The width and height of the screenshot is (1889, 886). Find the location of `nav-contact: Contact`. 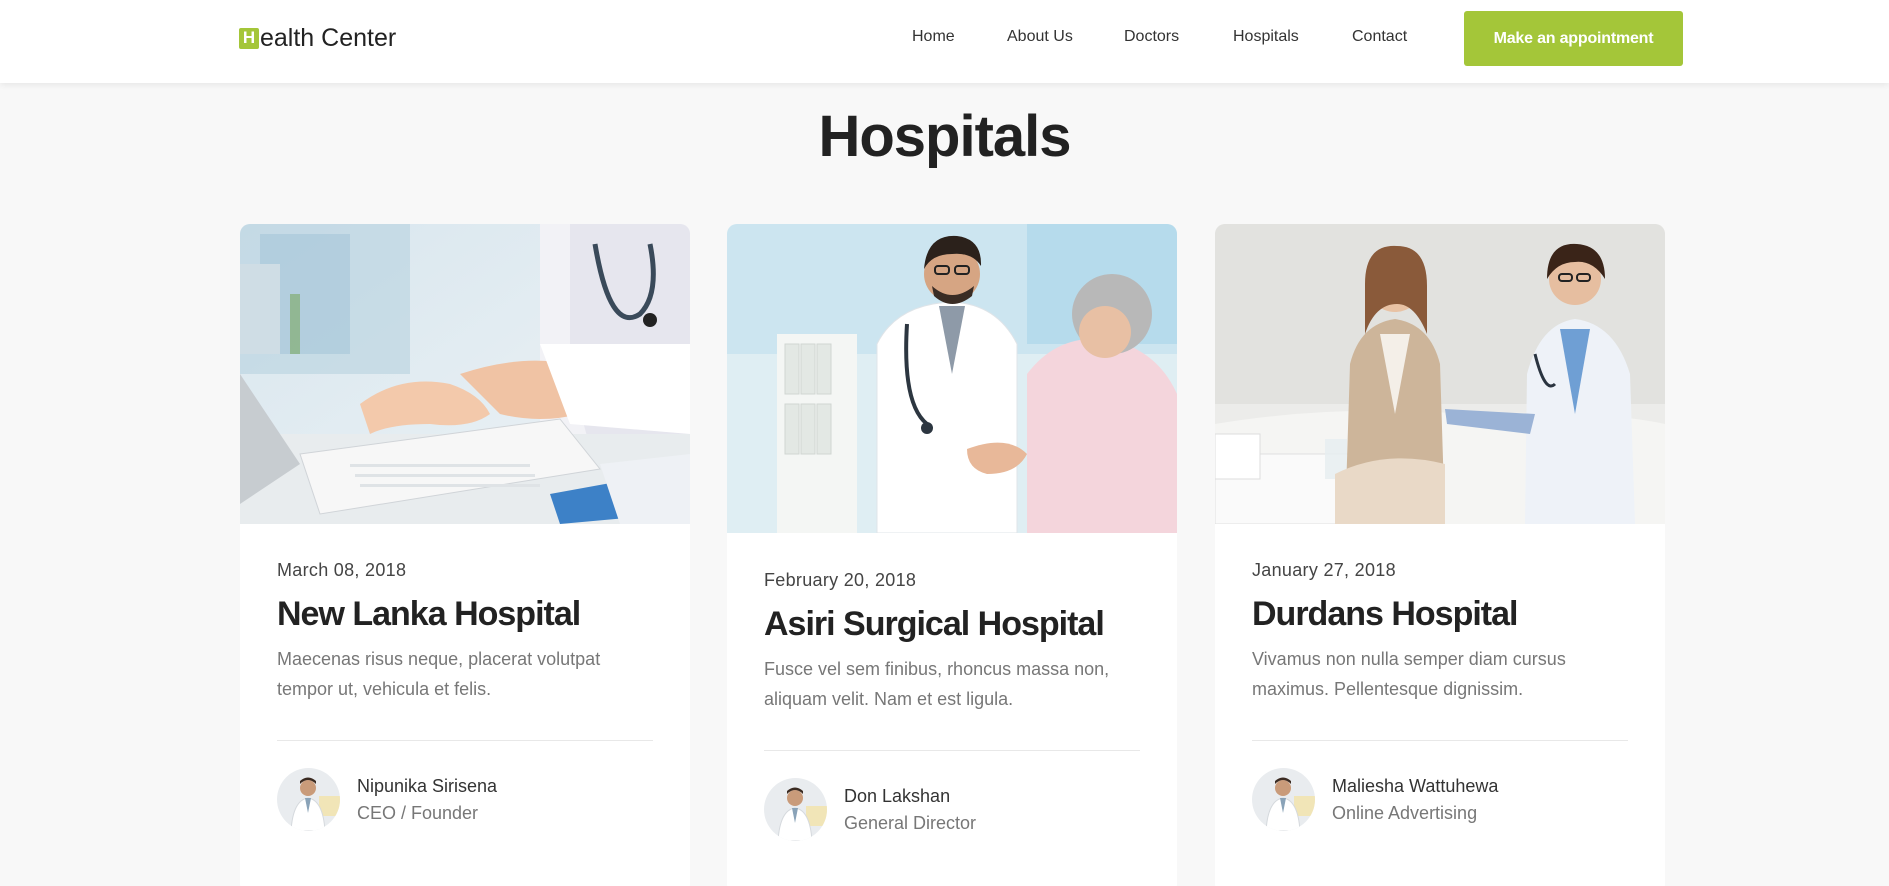

nav-contact: Contact is located at coordinates (1379, 37).